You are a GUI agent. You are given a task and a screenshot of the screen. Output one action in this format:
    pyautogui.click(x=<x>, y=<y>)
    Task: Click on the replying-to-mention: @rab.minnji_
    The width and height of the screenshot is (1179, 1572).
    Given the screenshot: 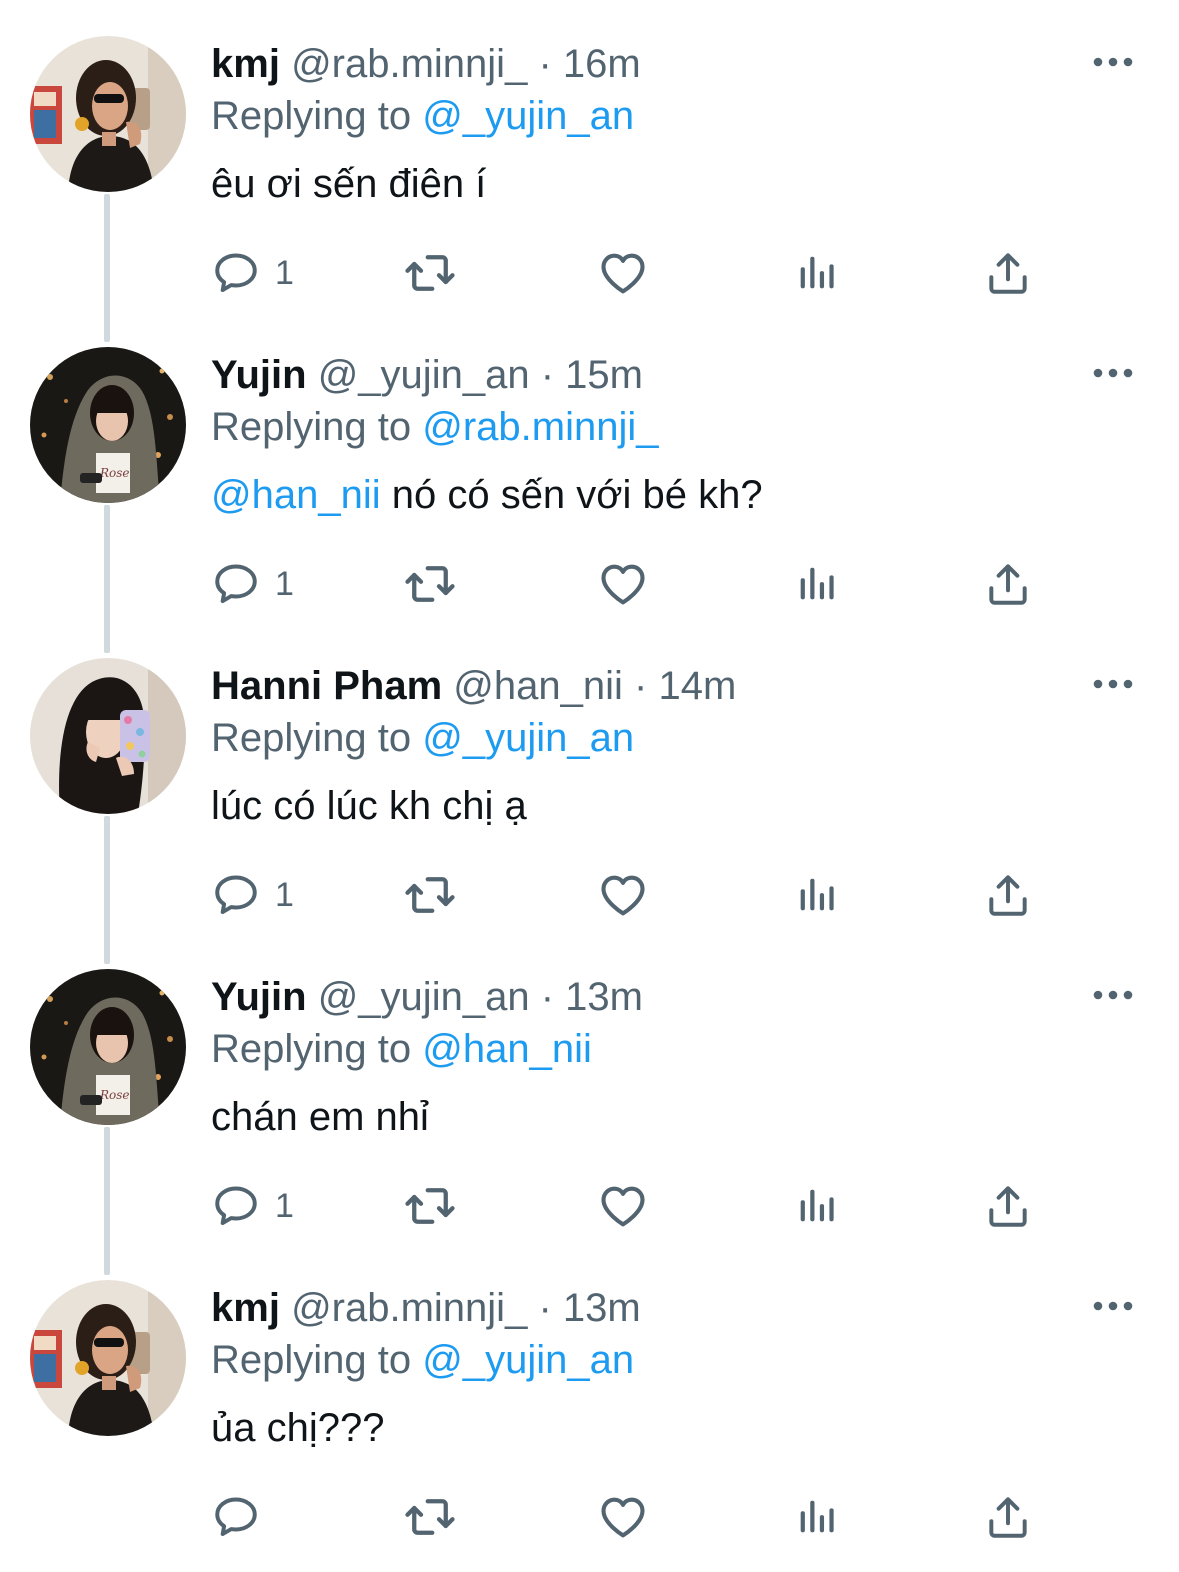 What is the action you would take?
    pyautogui.click(x=540, y=427)
    